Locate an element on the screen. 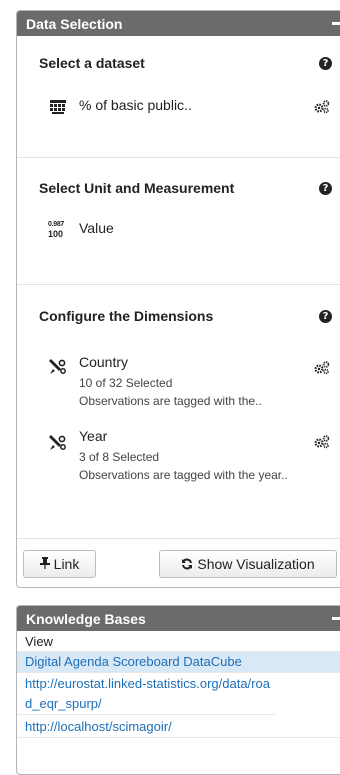 This screenshot has width=340, height=775. dataset-name: % of basic public.. is located at coordinates (135, 105).